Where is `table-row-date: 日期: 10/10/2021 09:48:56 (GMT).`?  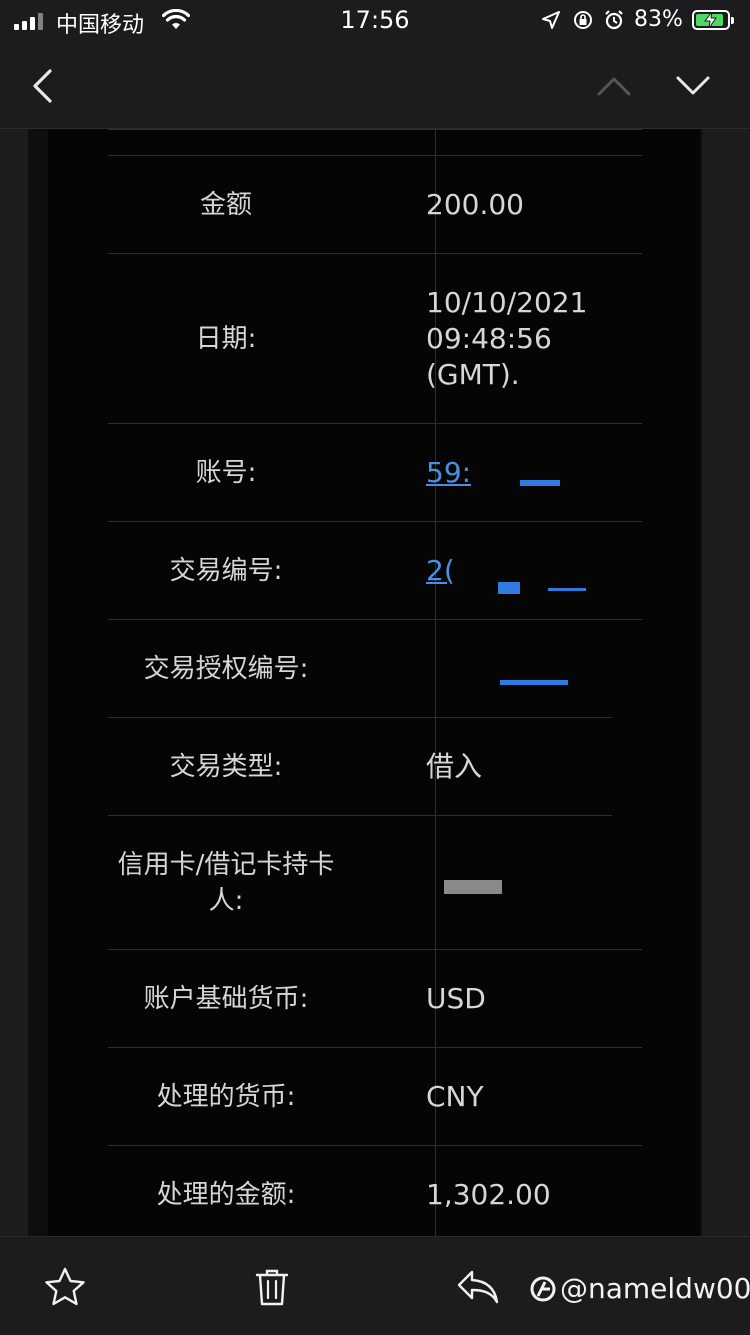
table-row-date: 日期: 10/10/2021 09:48:56 (GMT). is located at coordinates (375, 338).